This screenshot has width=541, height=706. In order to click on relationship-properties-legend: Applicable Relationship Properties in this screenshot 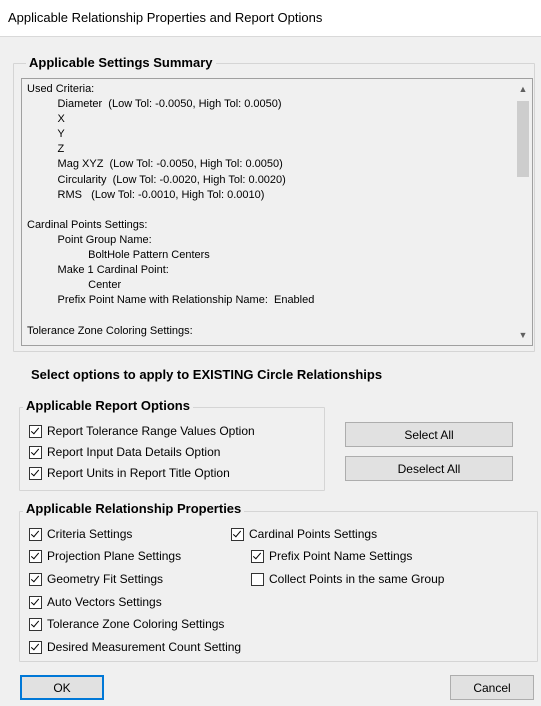, I will do `click(134, 508)`.